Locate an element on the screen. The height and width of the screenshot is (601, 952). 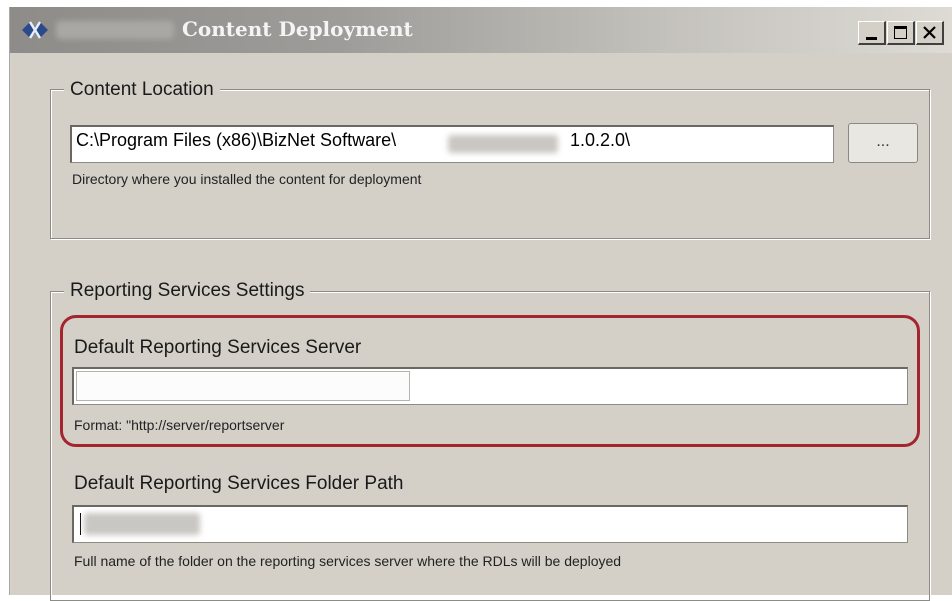
text-cursor is located at coordinates (80, 524).